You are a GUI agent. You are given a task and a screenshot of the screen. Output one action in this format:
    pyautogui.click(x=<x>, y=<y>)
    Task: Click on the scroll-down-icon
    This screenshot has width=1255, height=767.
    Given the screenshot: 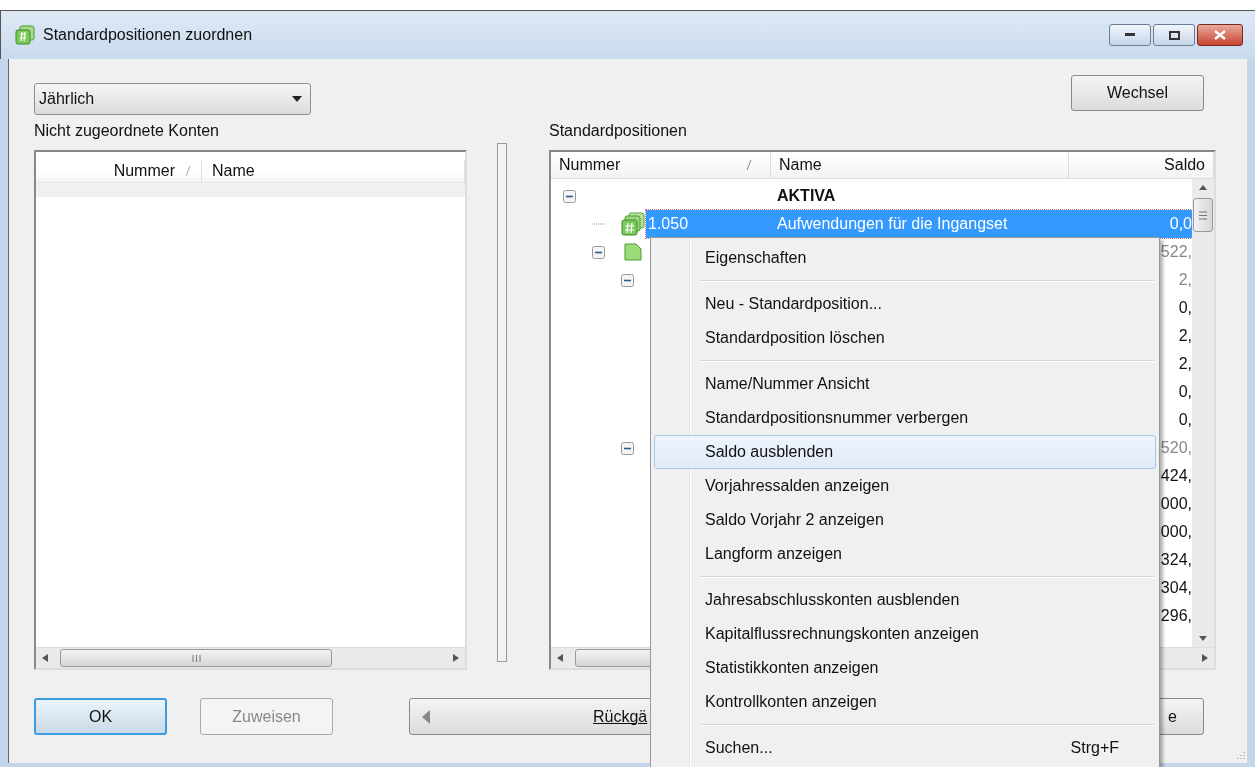 What is the action you would take?
    pyautogui.click(x=1203, y=638)
    